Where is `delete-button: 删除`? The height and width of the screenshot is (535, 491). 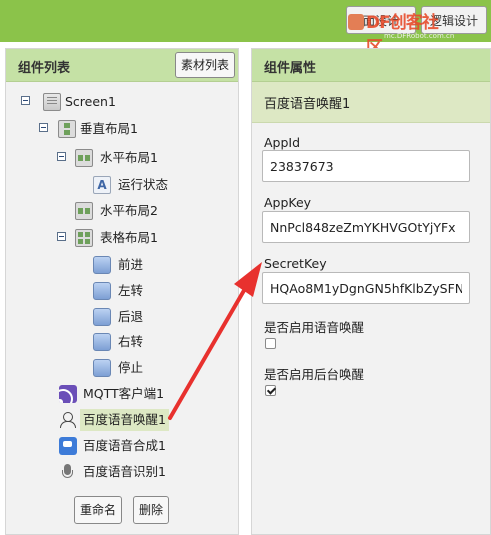
delete-button: 删除 is located at coordinates (151, 510).